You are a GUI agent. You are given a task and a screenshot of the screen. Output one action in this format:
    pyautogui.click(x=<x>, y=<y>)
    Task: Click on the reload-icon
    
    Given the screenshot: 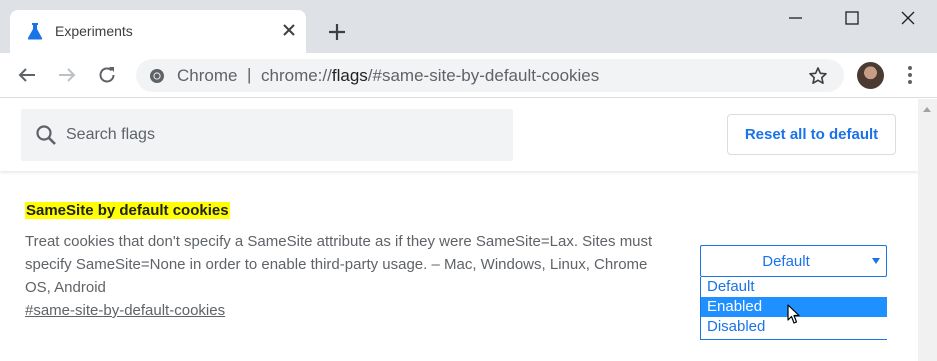 What is the action you would take?
    pyautogui.click(x=107, y=75)
    